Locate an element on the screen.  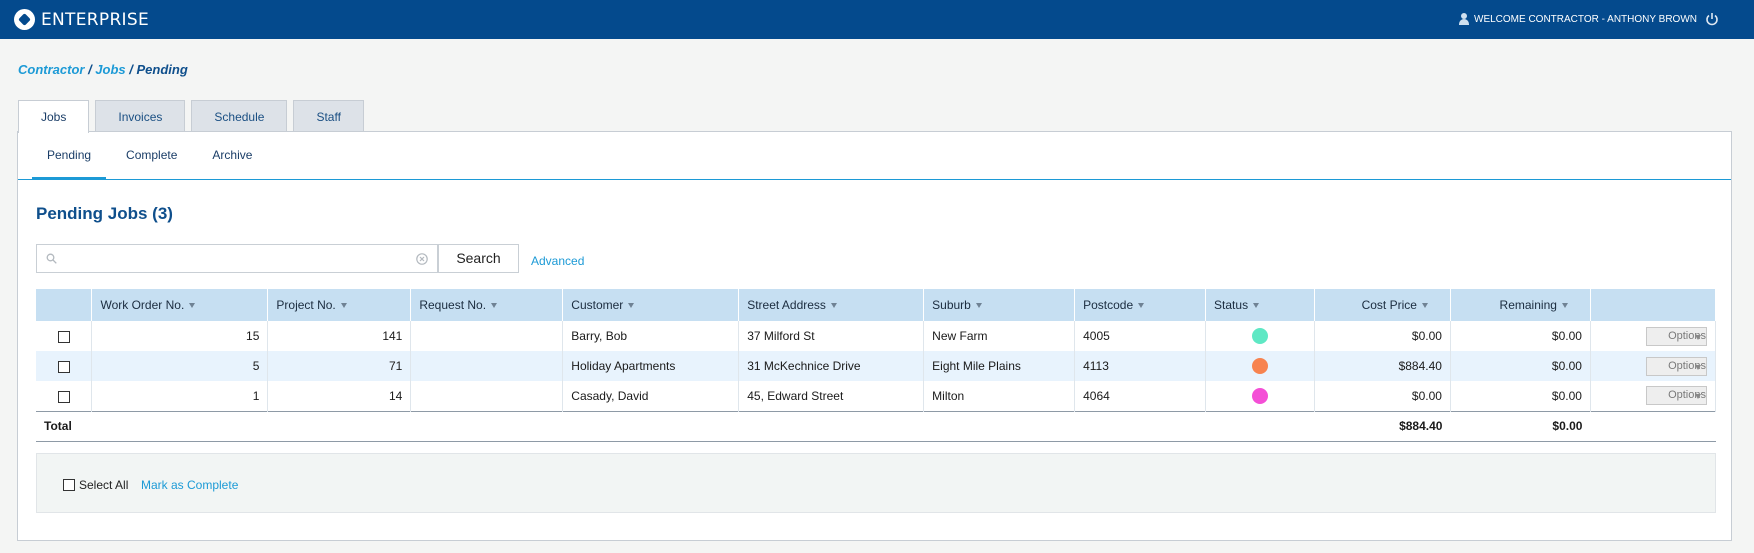
welcome-text: WELCOME CONTRACTOR - ANTHONY BROWN is located at coordinates (1585, 19).